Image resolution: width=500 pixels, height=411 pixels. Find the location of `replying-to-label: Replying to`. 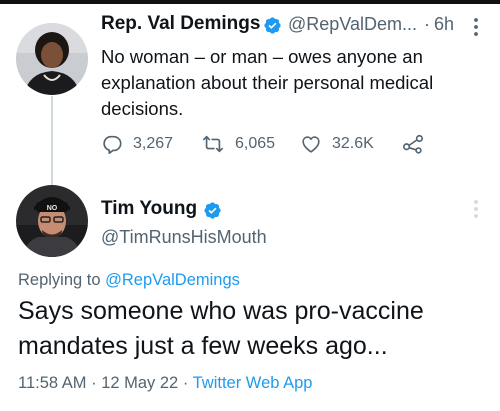

replying-to-label: Replying to is located at coordinates (62, 280).